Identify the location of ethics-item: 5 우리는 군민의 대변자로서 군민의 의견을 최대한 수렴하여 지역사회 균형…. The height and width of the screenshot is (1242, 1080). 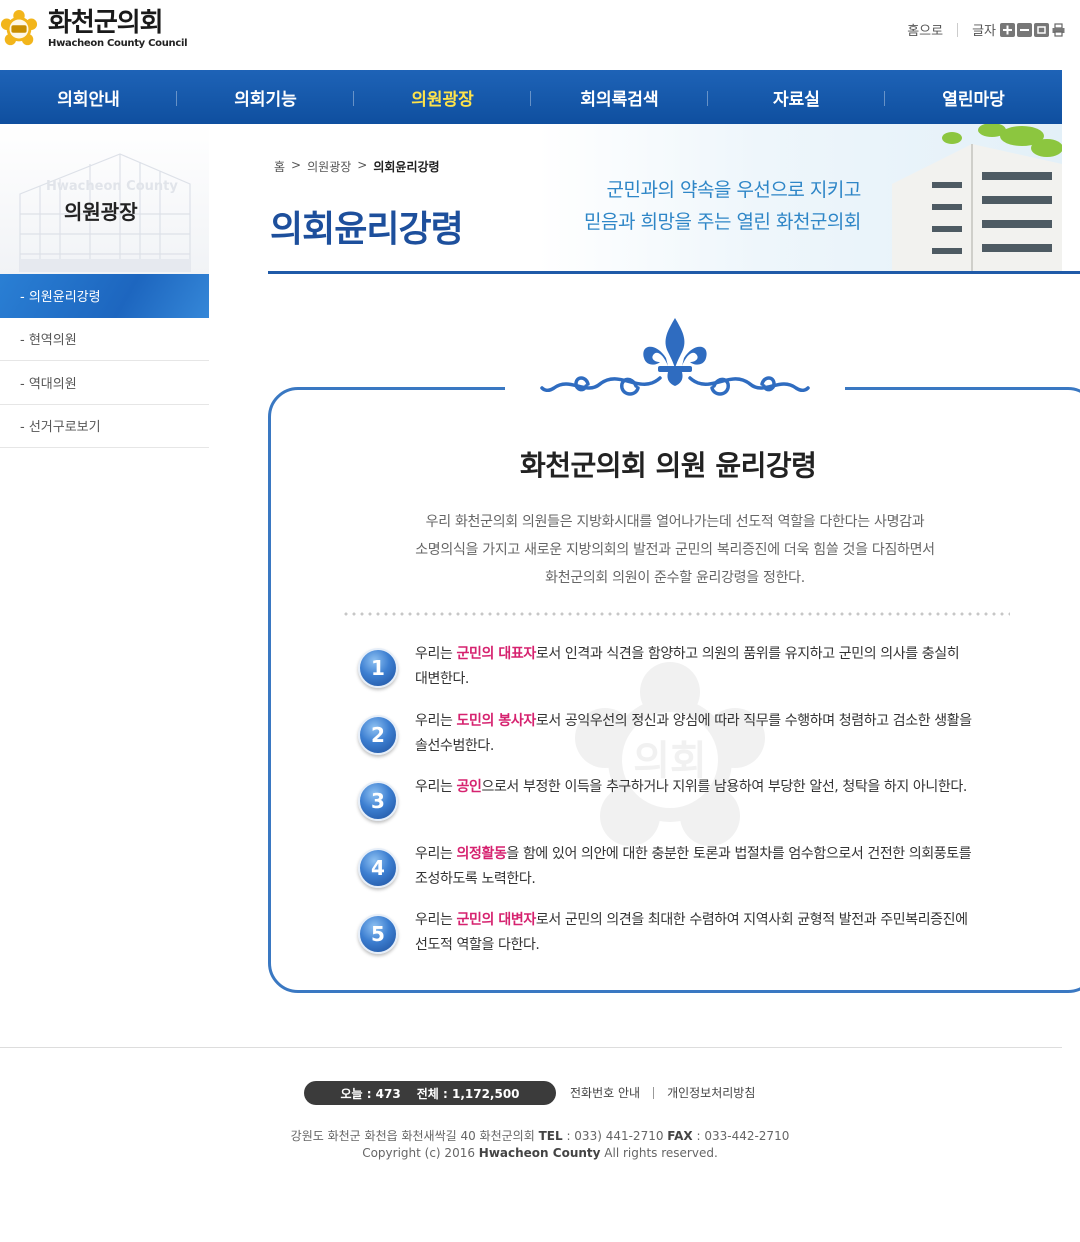
(668, 941).